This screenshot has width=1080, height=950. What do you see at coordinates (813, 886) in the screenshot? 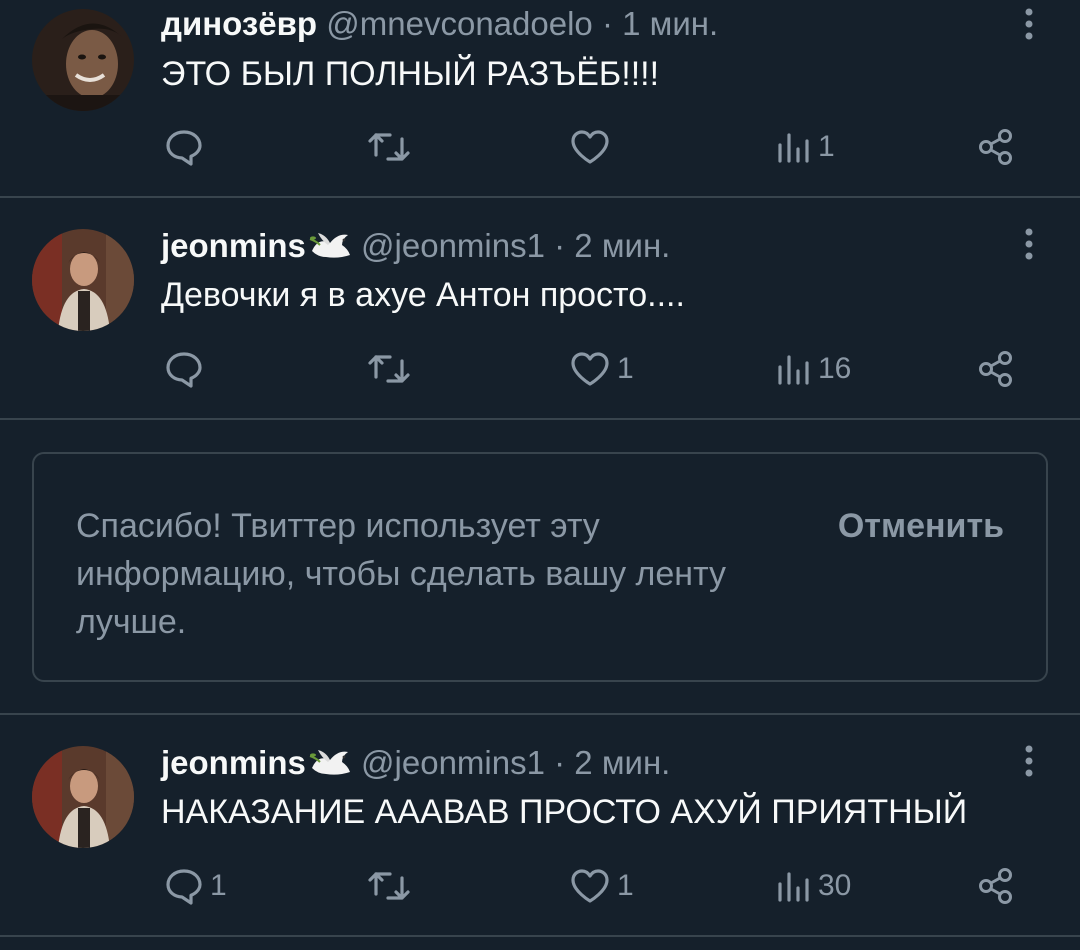
I see `views-button: 30` at bounding box center [813, 886].